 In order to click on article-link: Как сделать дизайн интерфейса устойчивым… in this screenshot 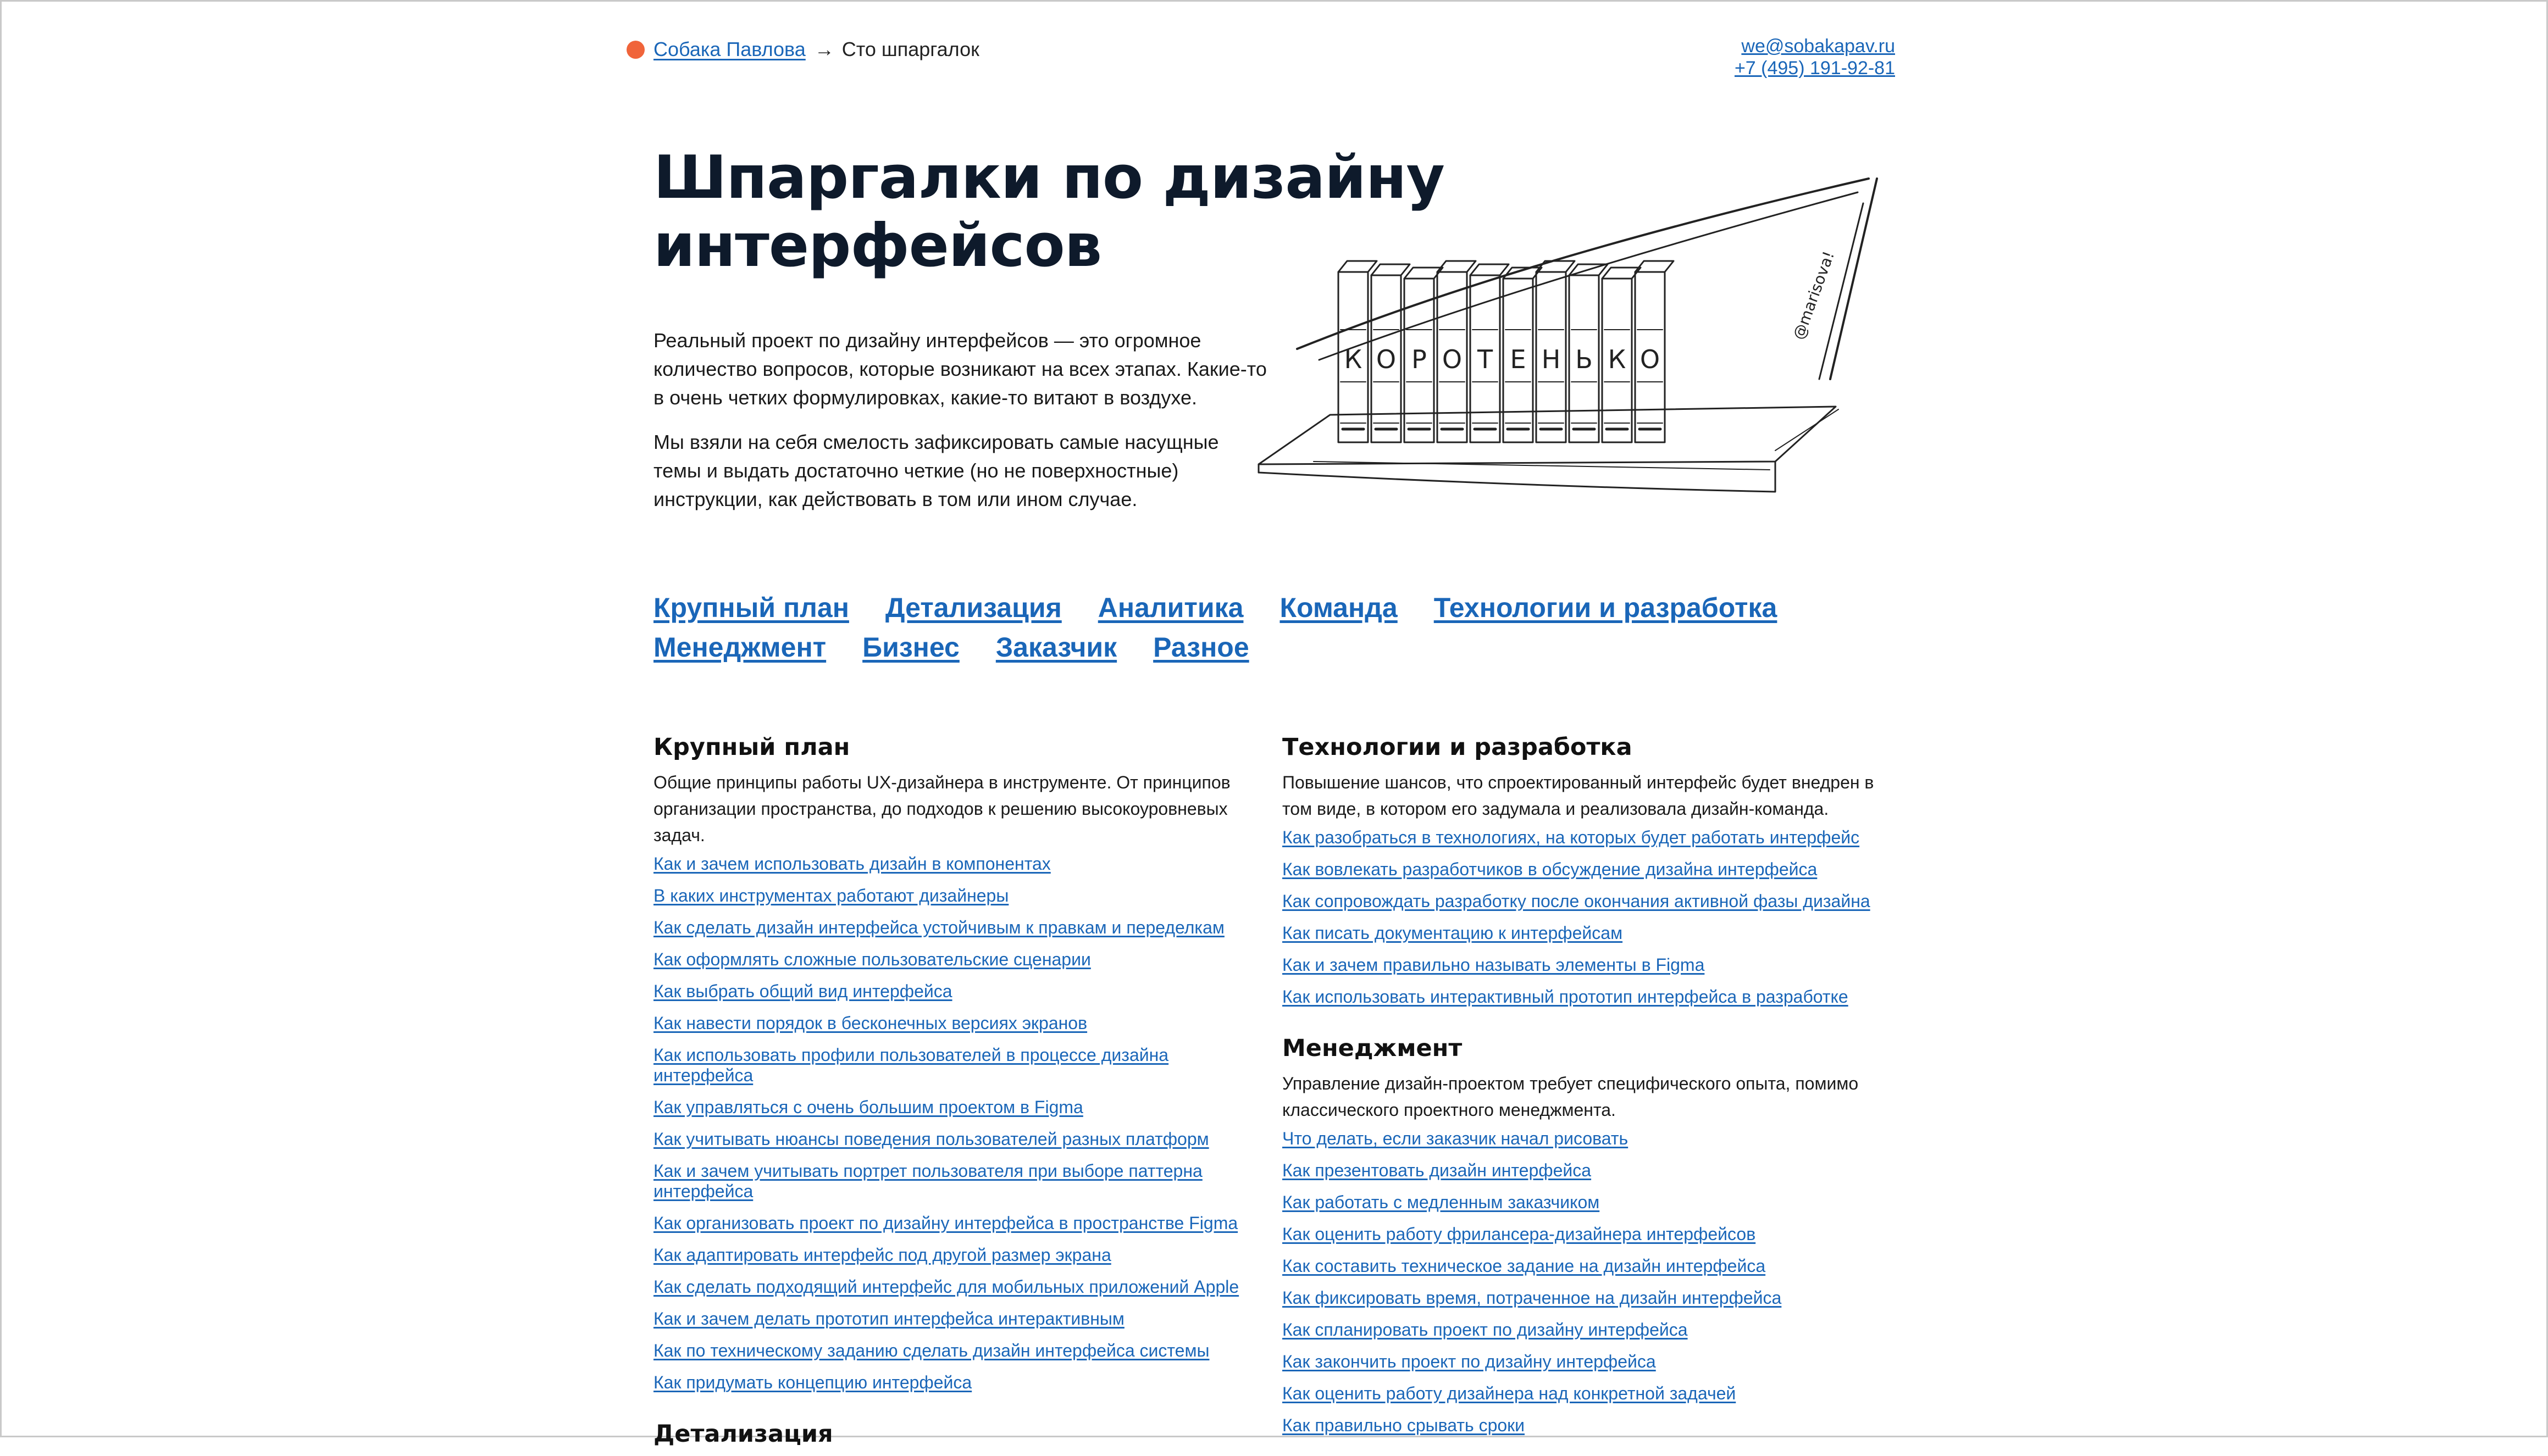, I will do `click(939, 927)`.